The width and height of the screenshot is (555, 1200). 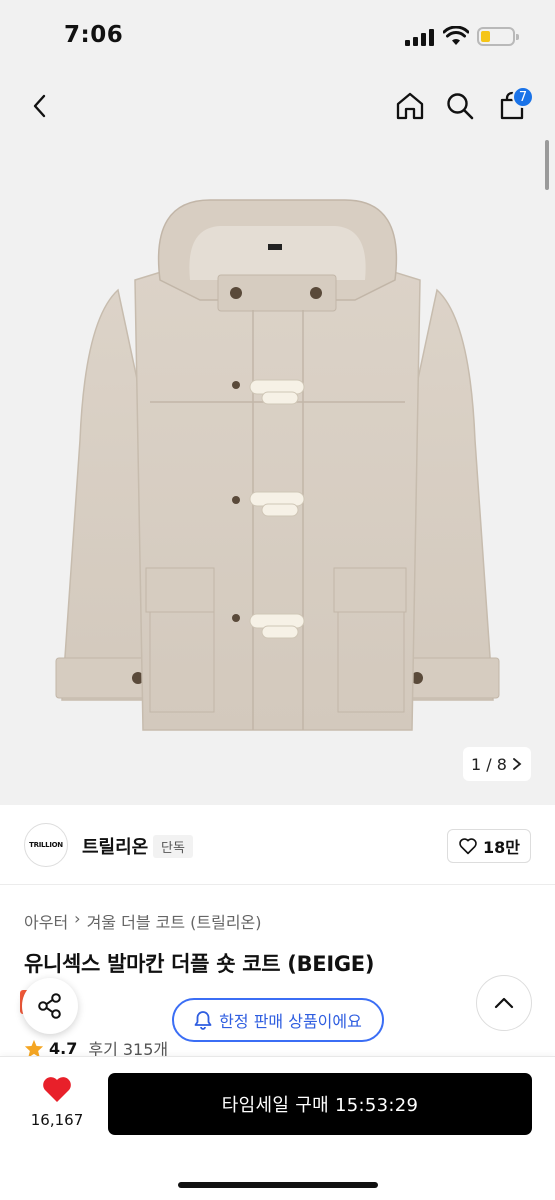 I want to click on share-button, so click(x=50, y=1006).